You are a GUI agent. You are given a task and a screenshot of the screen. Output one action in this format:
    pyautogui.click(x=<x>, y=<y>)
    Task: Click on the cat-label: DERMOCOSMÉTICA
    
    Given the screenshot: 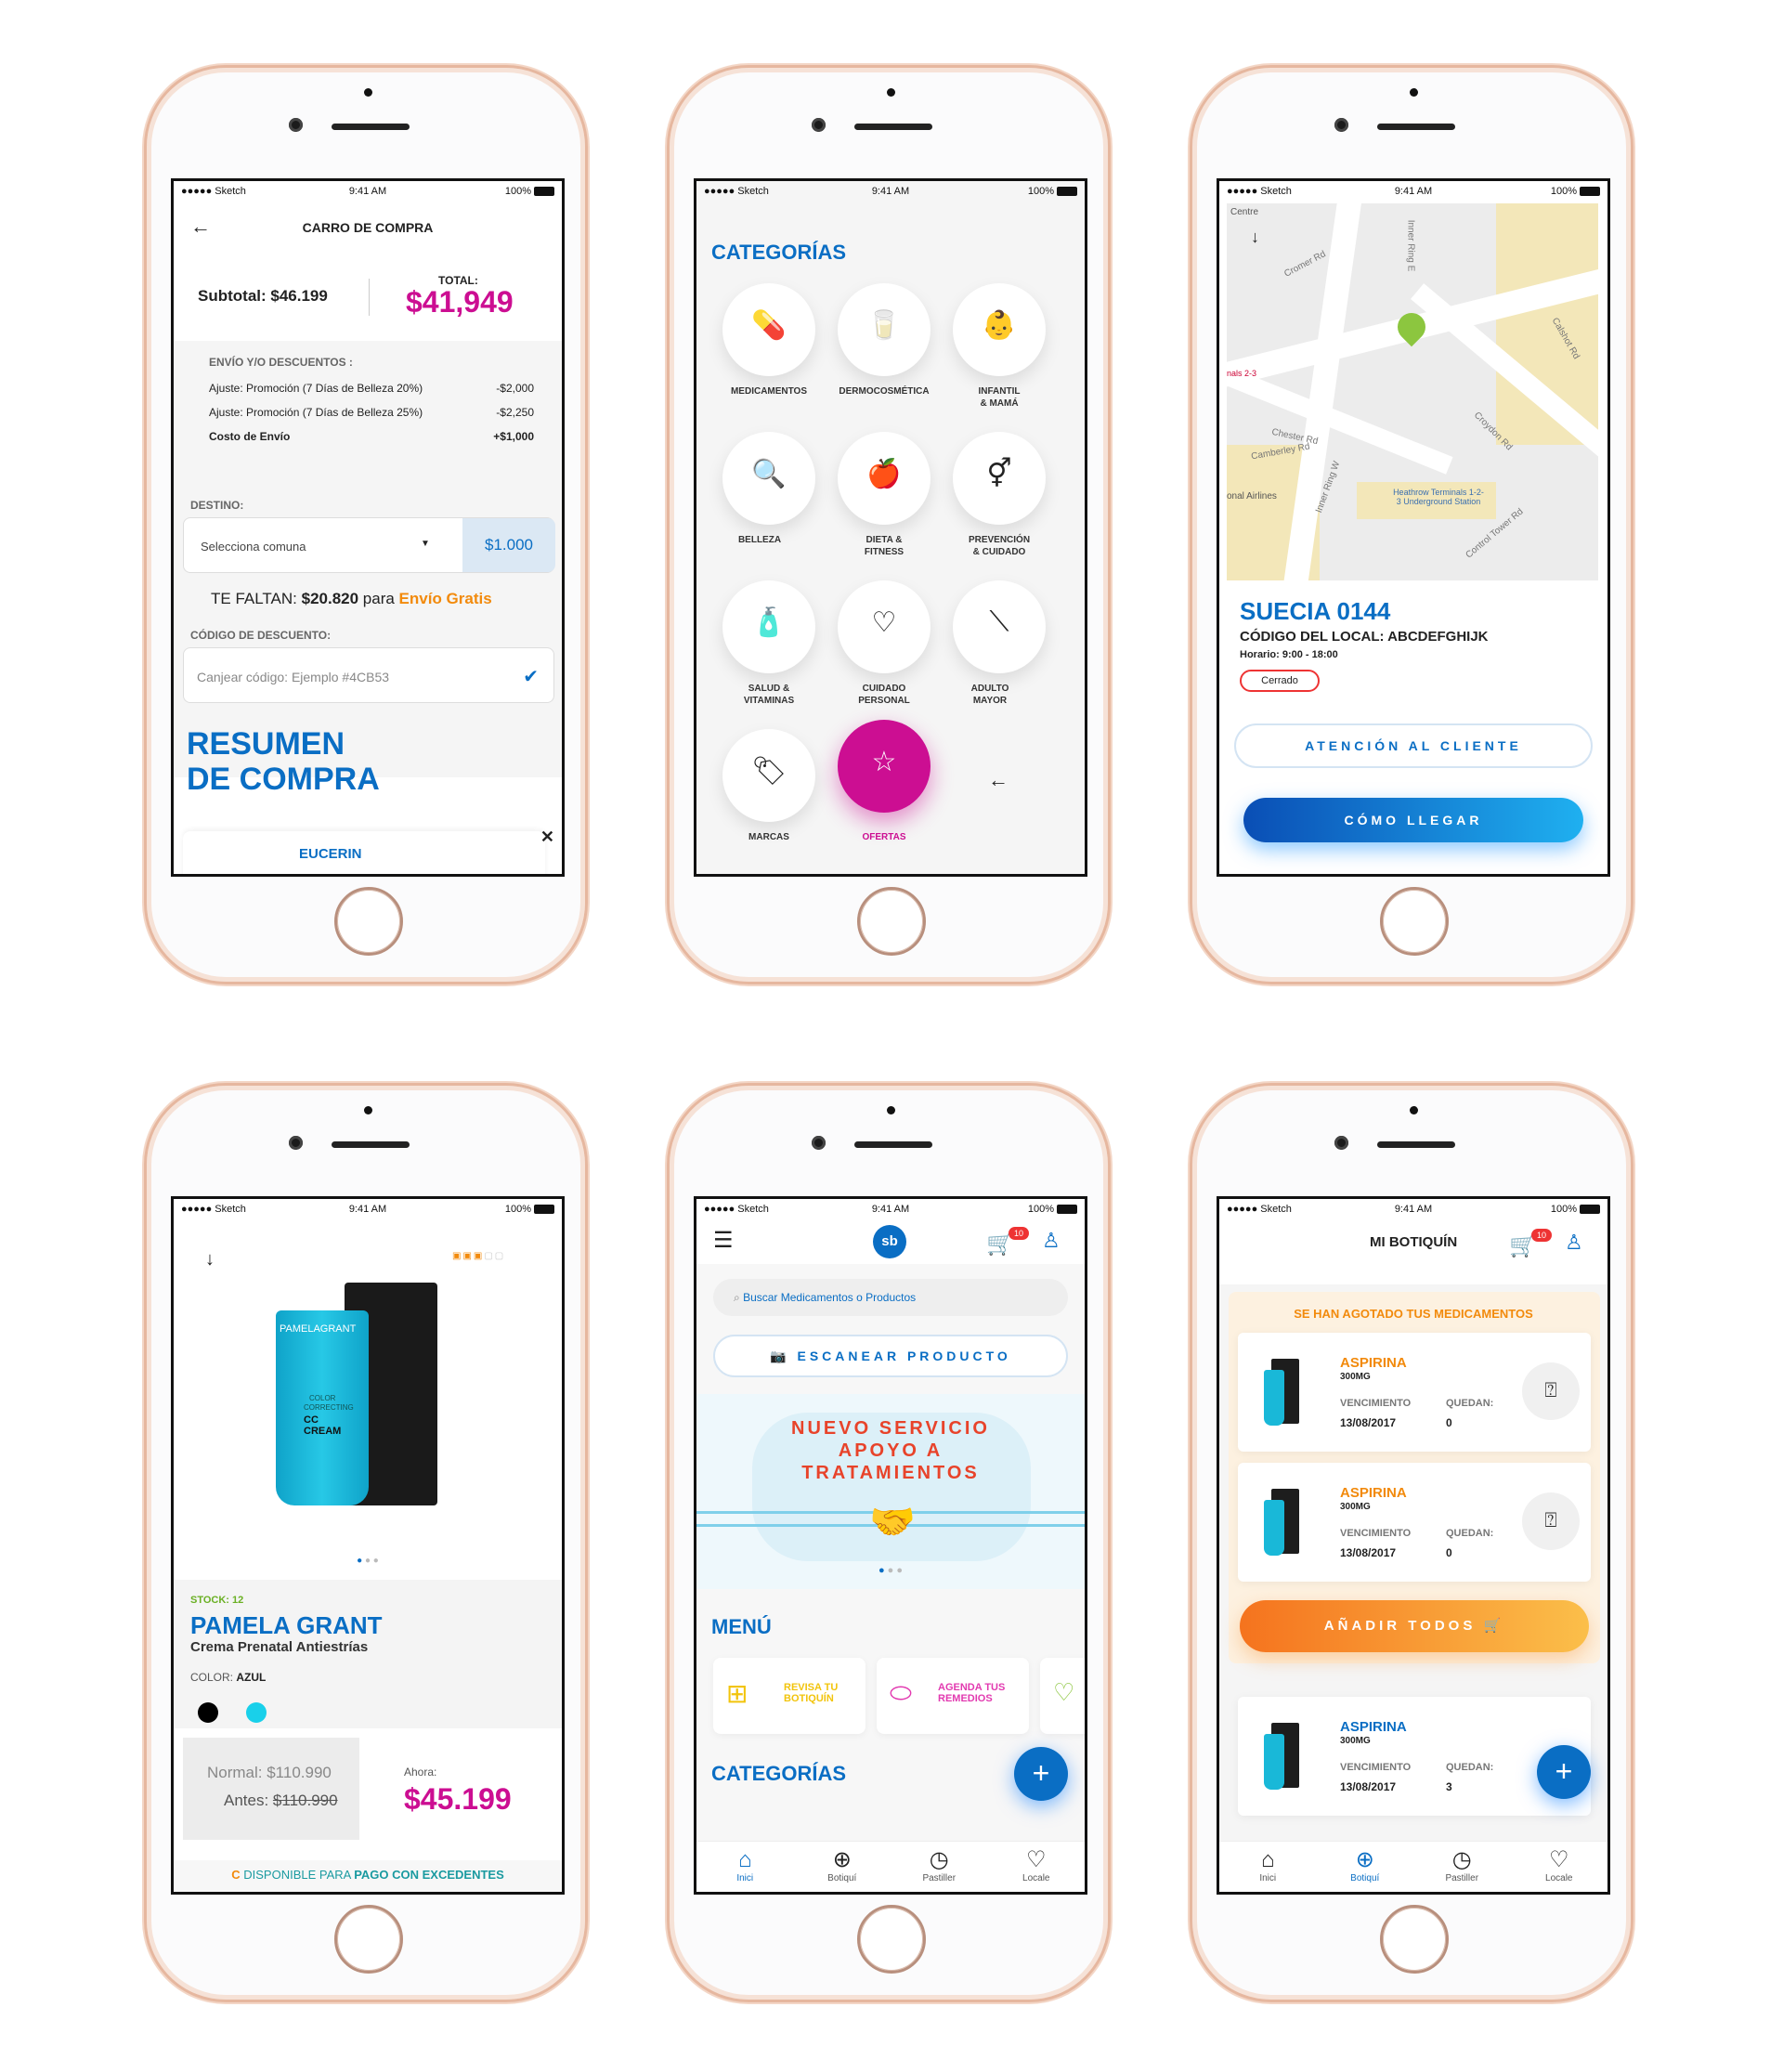 What is the action you would take?
    pyautogui.click(x=884, y=391)
    